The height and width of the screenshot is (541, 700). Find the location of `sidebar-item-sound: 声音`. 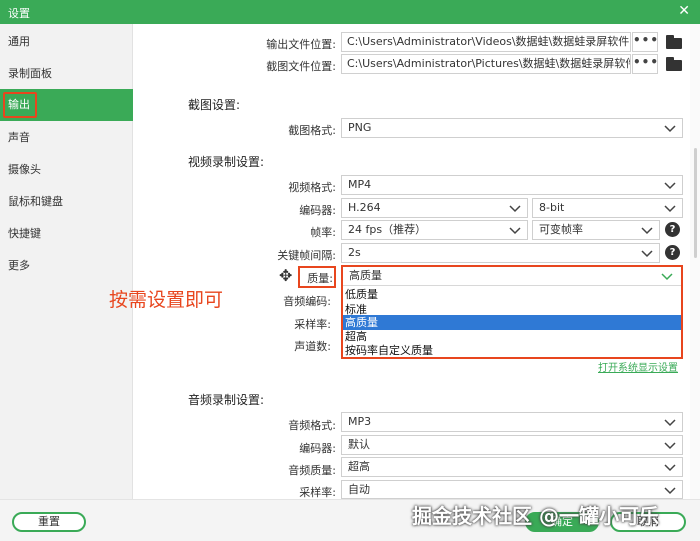

sidebar-item-sound: 声音 is located at coordinates (66, 138).